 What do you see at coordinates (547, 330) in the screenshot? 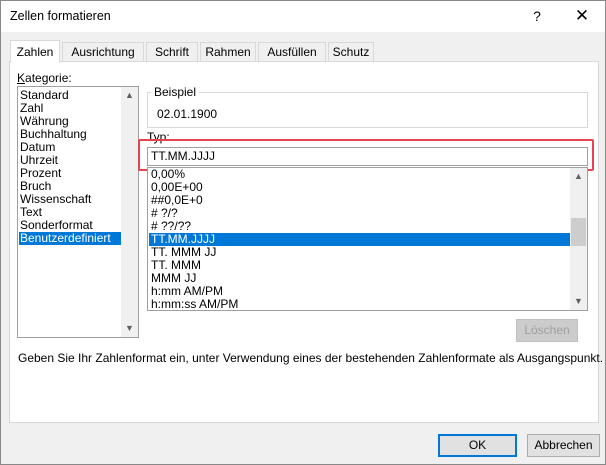
I see `delete-button: Löschen` at bounding box center [547, 330].